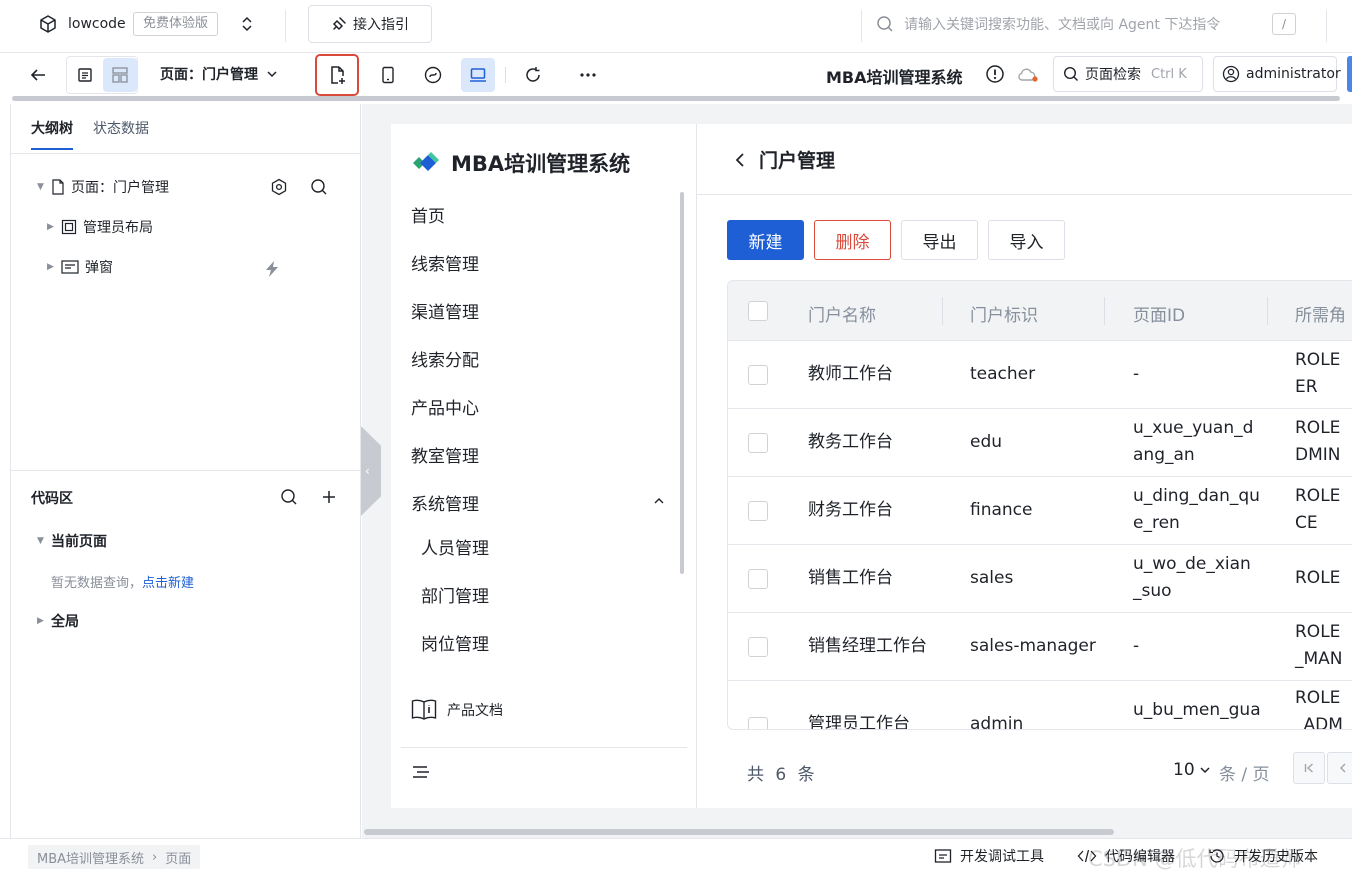 This screenshot has width=1352, height=872. What do you see at coordinates (1159, 313) in the screenshot?
I see `column-header: 页面ID` at bounding box center [1159, 313].